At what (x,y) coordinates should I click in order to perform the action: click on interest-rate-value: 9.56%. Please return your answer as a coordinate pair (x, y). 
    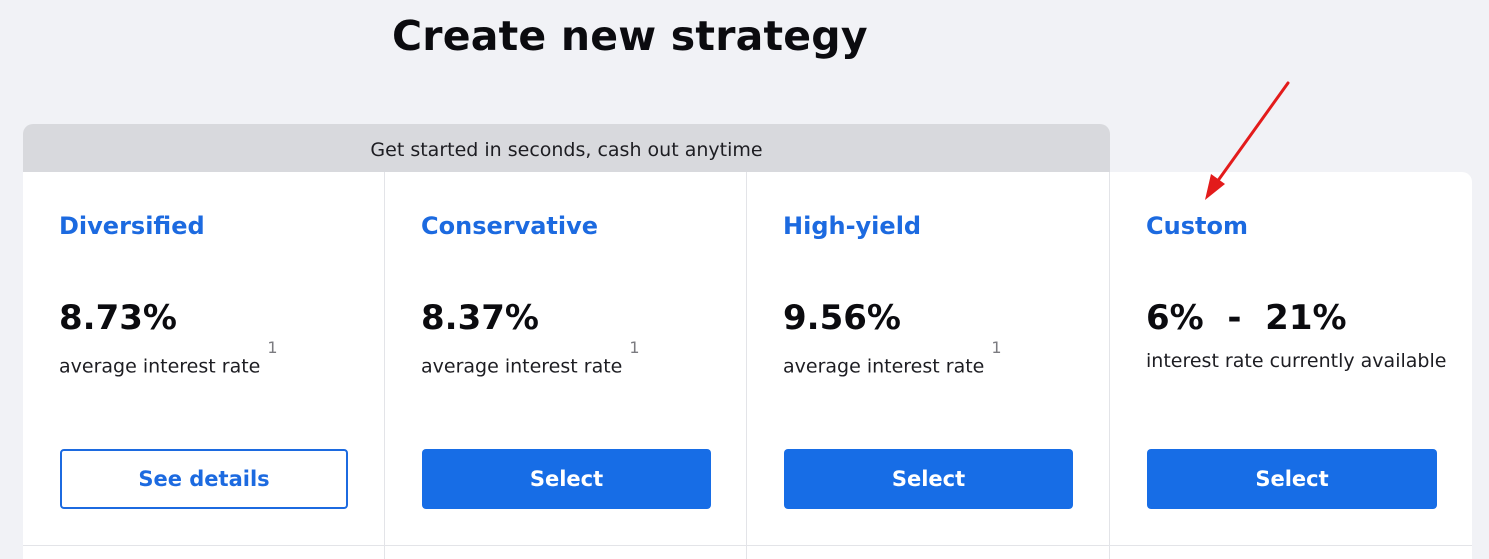
    Looking at the image, I should click on (842, 318).